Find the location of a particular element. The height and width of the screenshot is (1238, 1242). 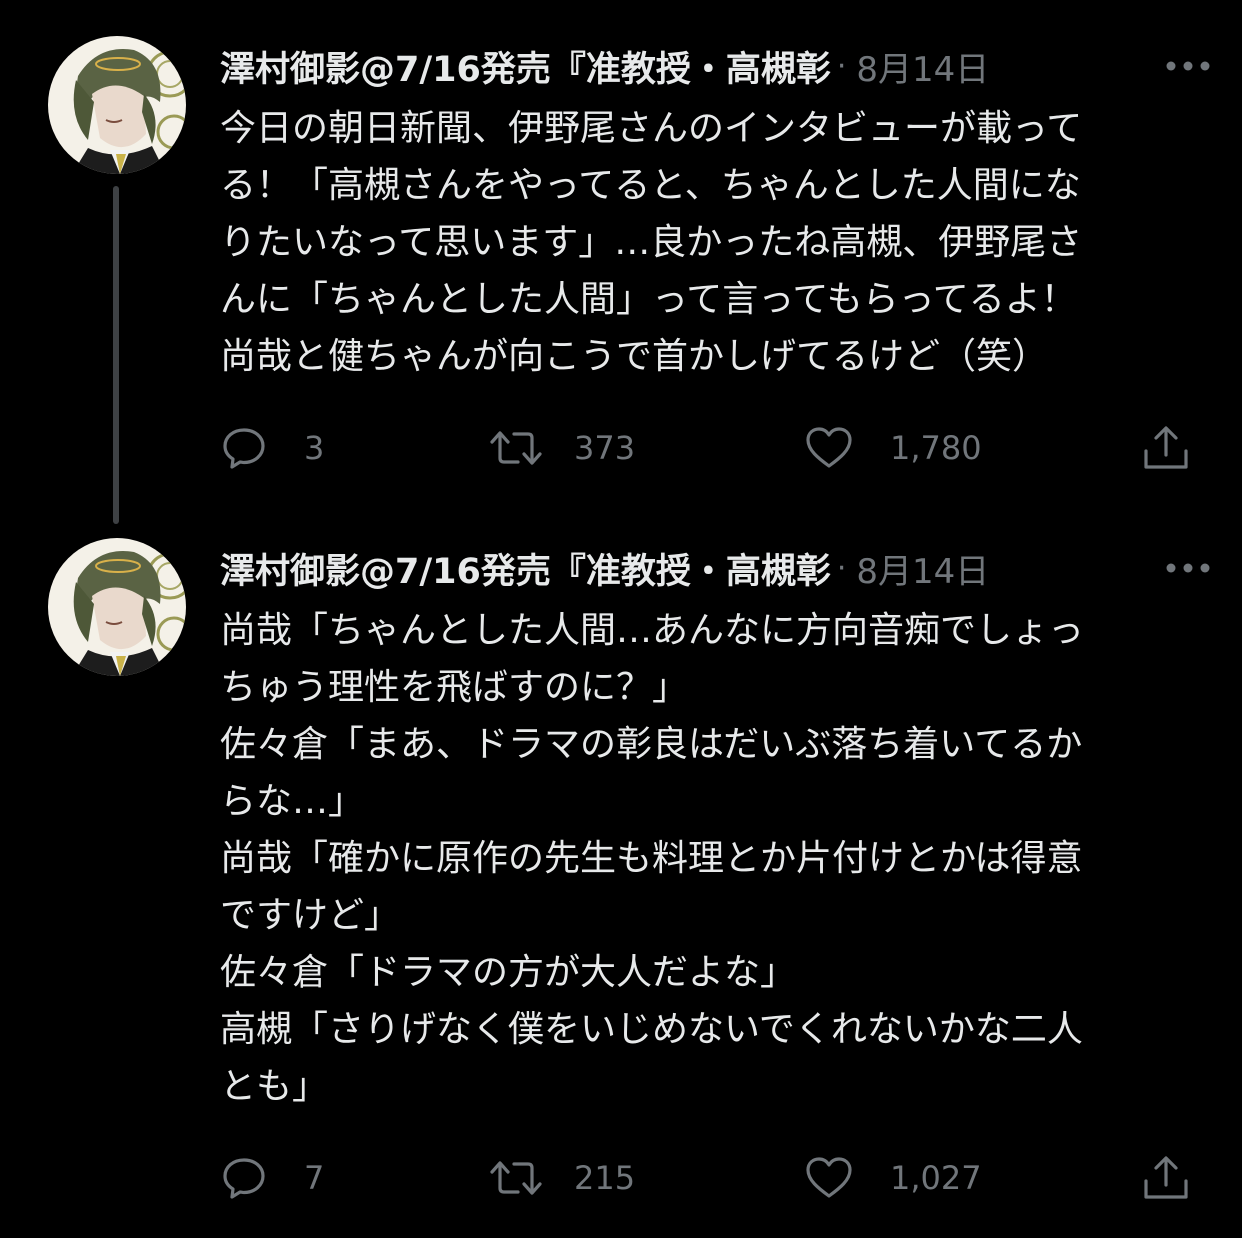

reply-count: 3 is located at coordinates (314, 448).